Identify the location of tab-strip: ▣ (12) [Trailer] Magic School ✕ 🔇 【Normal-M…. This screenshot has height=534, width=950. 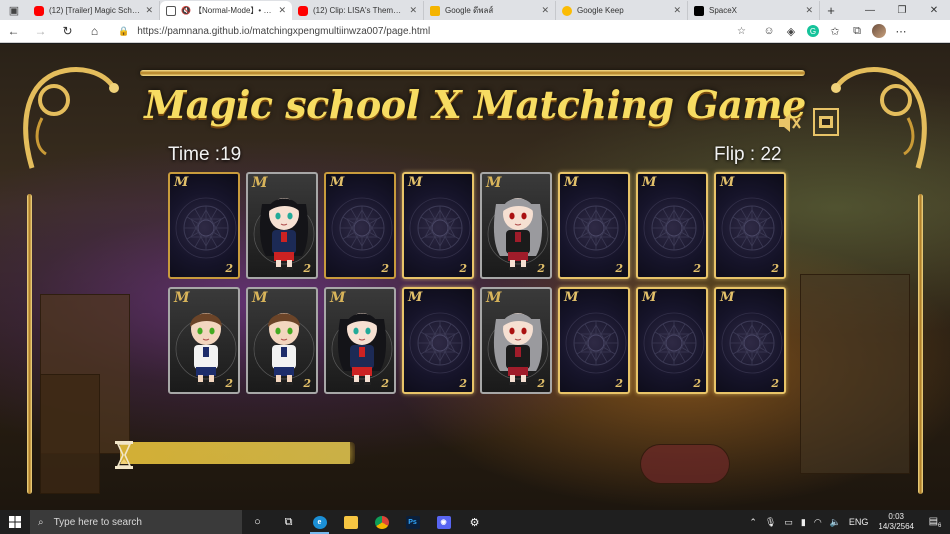
(475, 10).